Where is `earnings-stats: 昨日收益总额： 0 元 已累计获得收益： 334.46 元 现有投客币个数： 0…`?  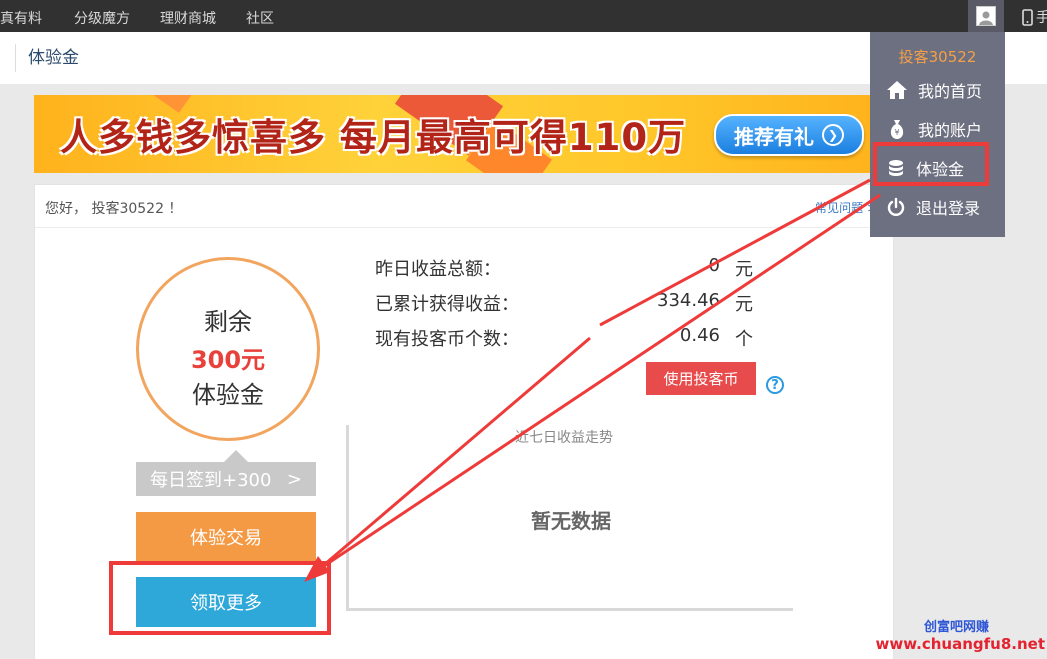 earnings-stats: 昨日收益总额： 0 元 已累计获得收益： 334.46 元 现有投客币个数： 0… is located at coordinates (565, 307).